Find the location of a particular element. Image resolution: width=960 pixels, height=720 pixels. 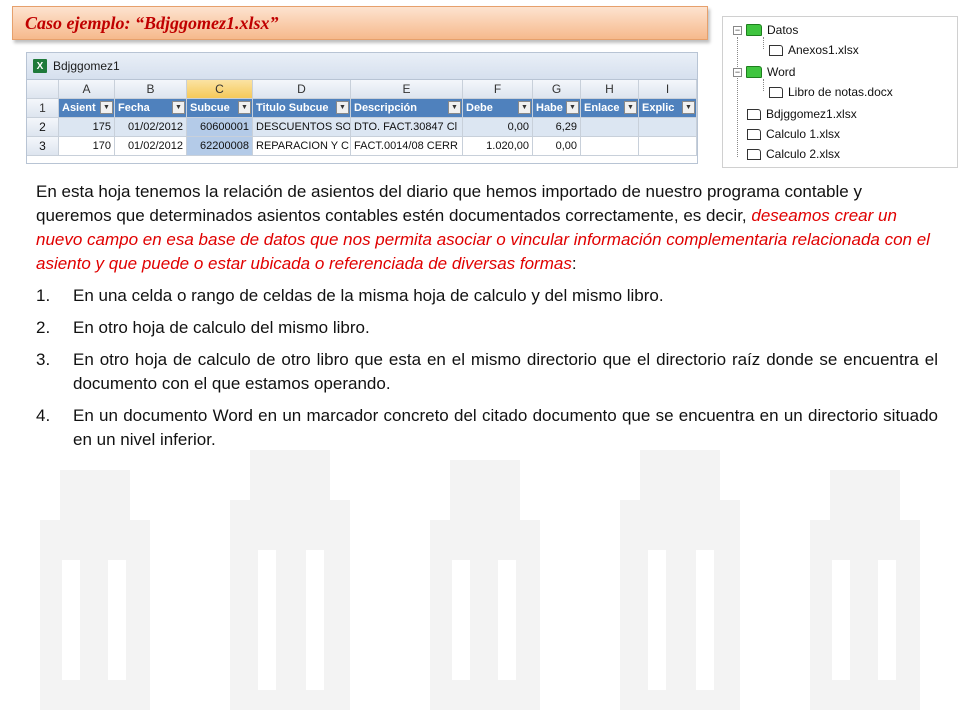

tree-node-label: Word is located at coordinates (781, 72).